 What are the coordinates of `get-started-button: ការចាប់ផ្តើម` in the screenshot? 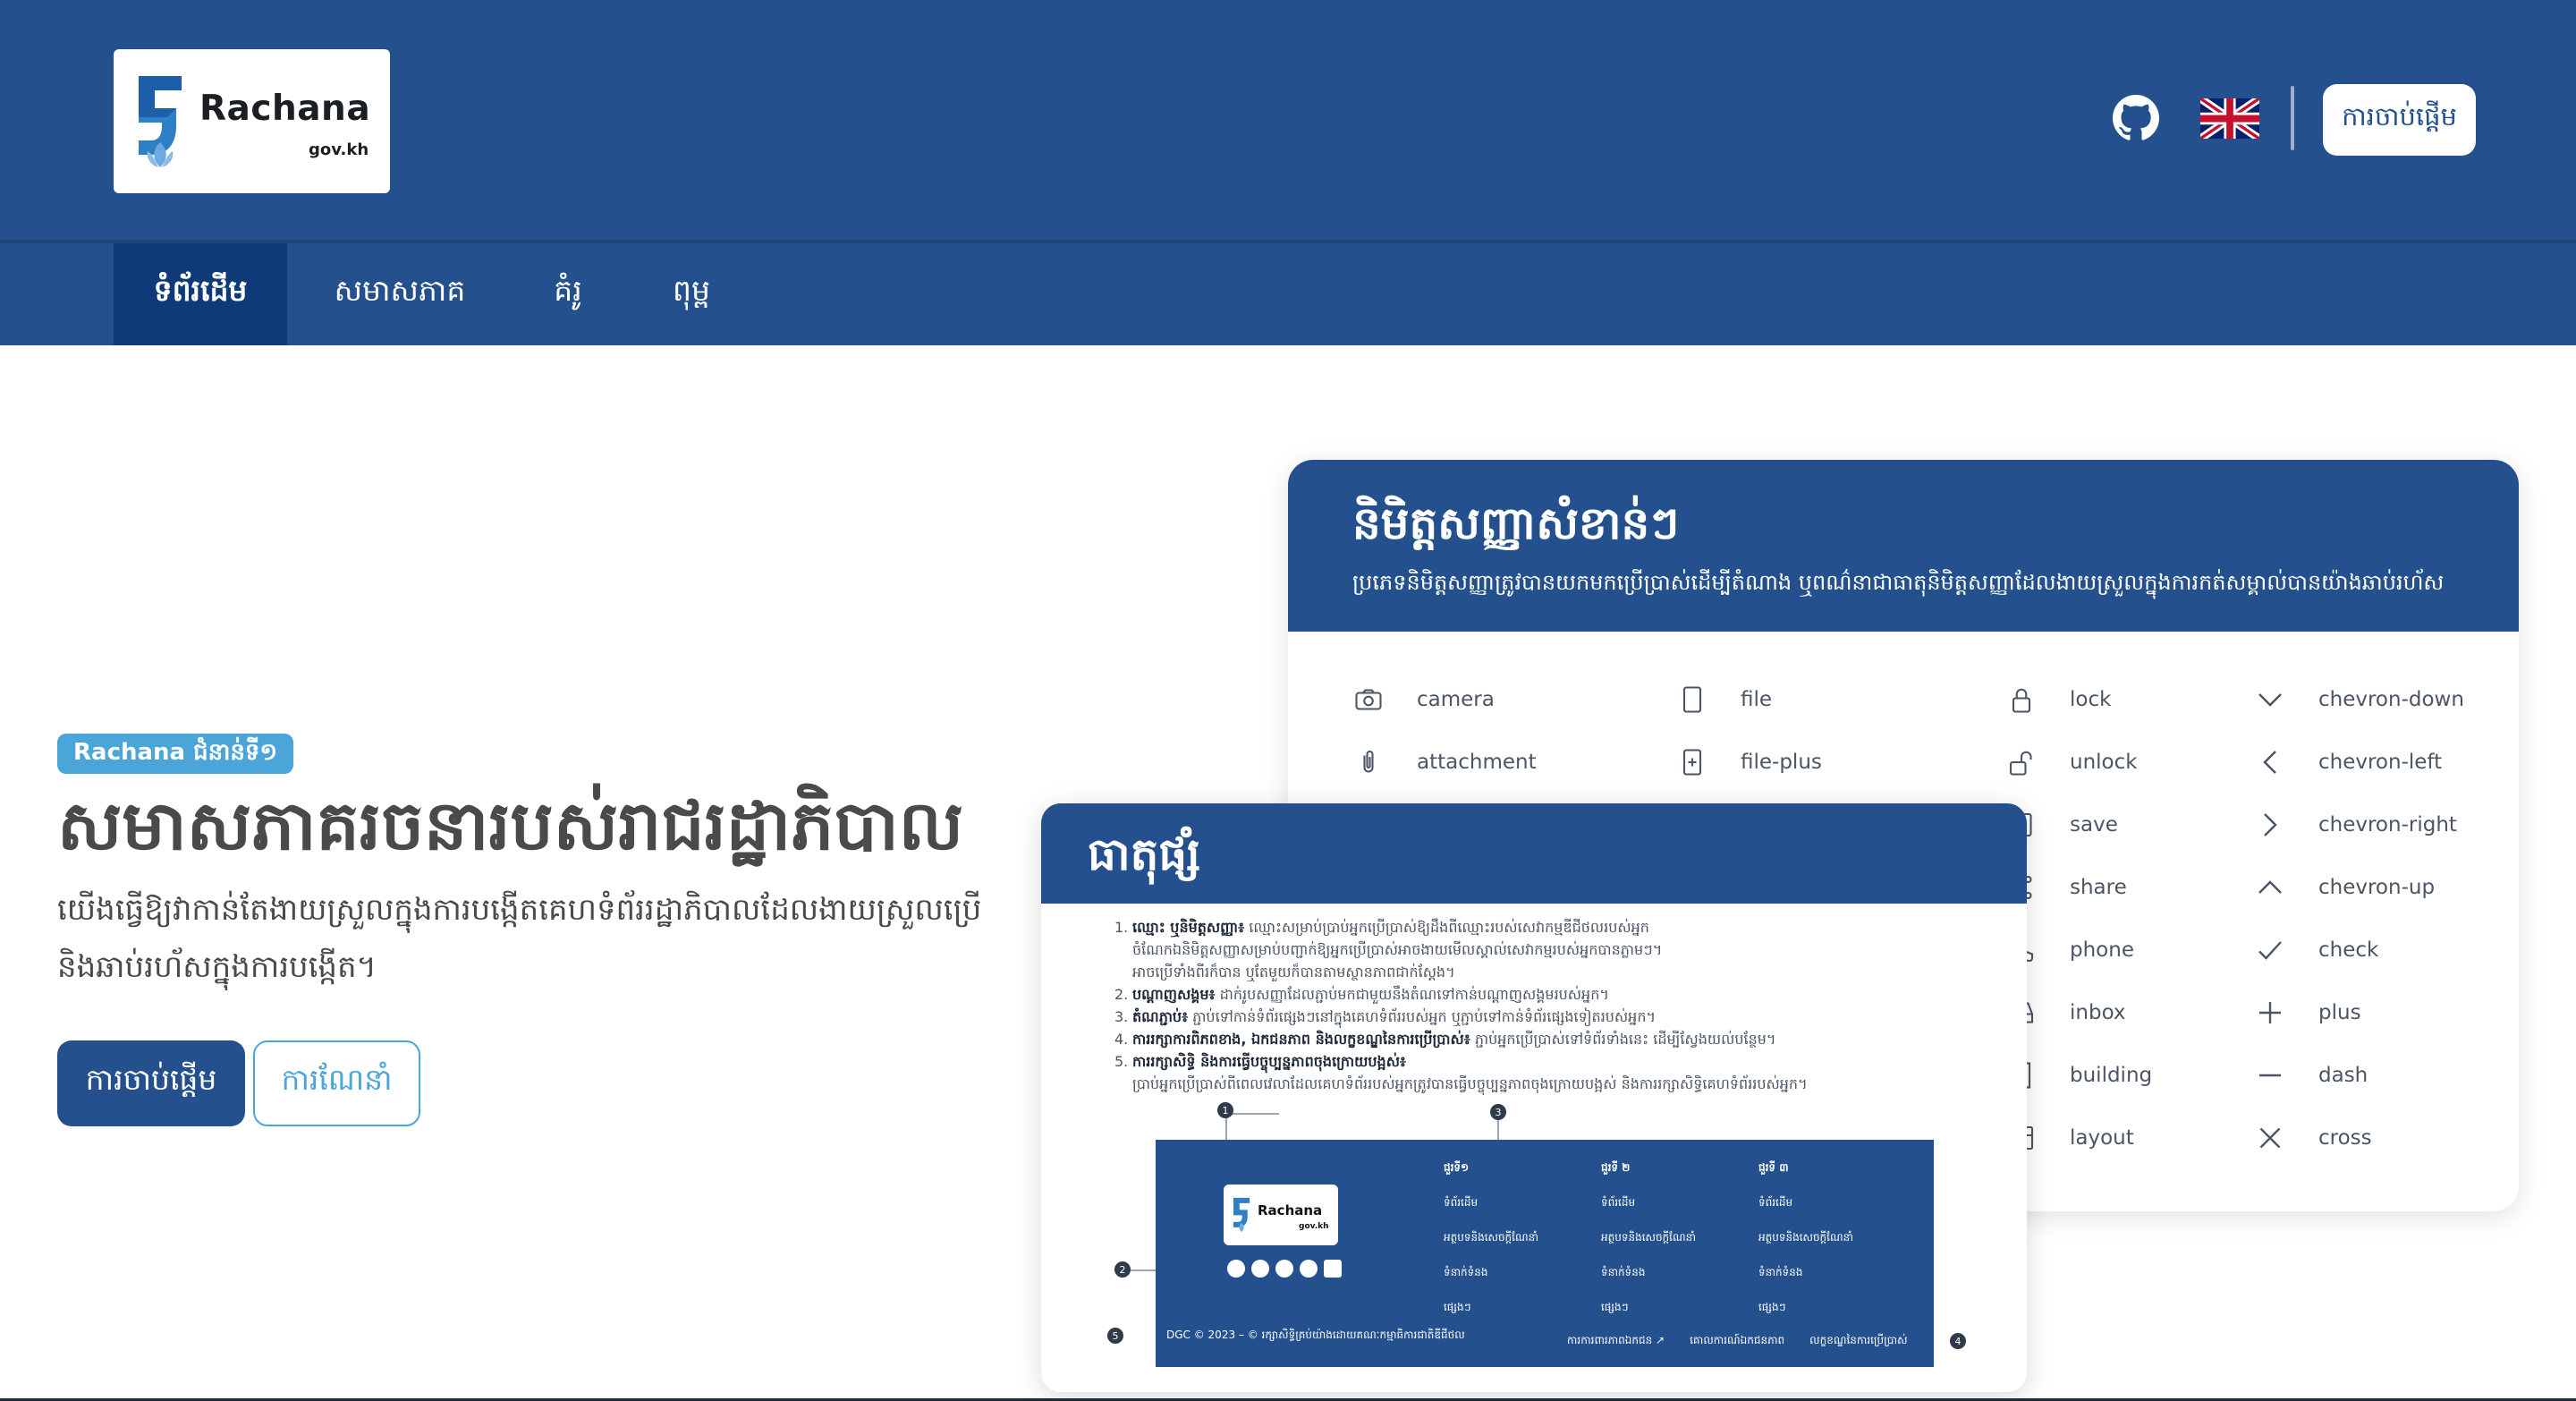 It's located at (151, 1083).